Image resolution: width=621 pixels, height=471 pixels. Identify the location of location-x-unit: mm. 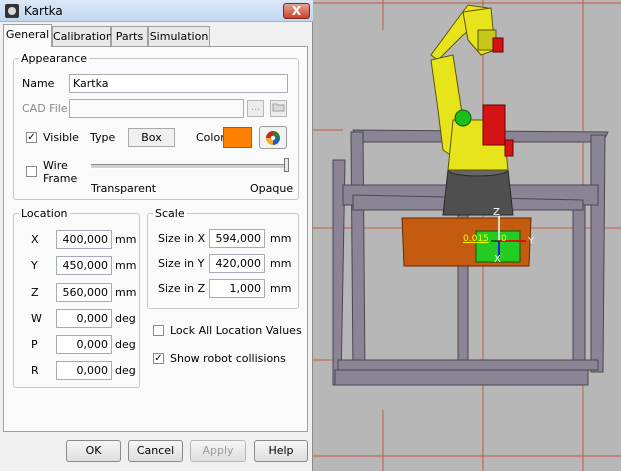
(126, 239).